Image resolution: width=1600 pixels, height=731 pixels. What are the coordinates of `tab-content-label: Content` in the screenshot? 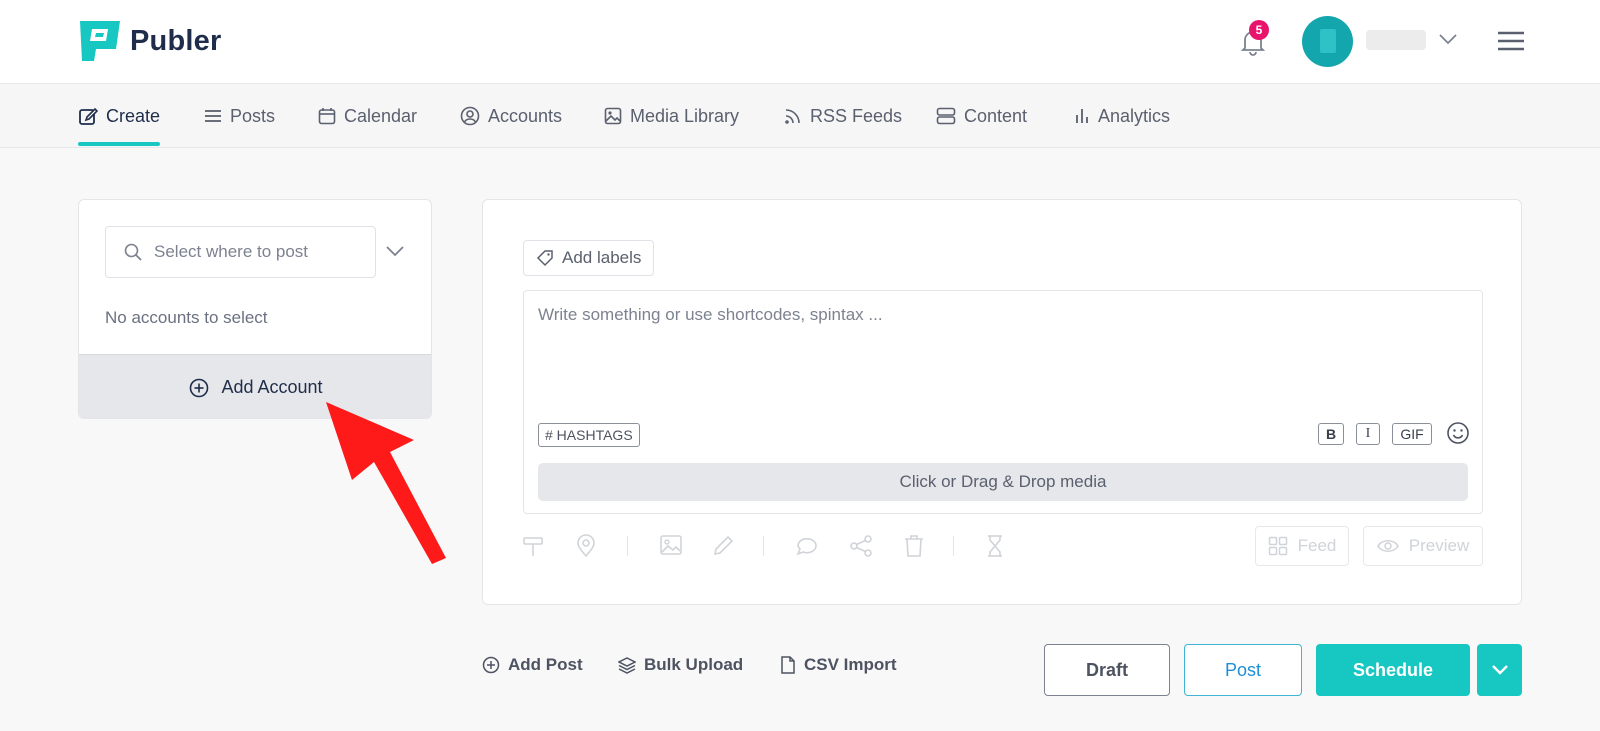 It's located at (996, 115).